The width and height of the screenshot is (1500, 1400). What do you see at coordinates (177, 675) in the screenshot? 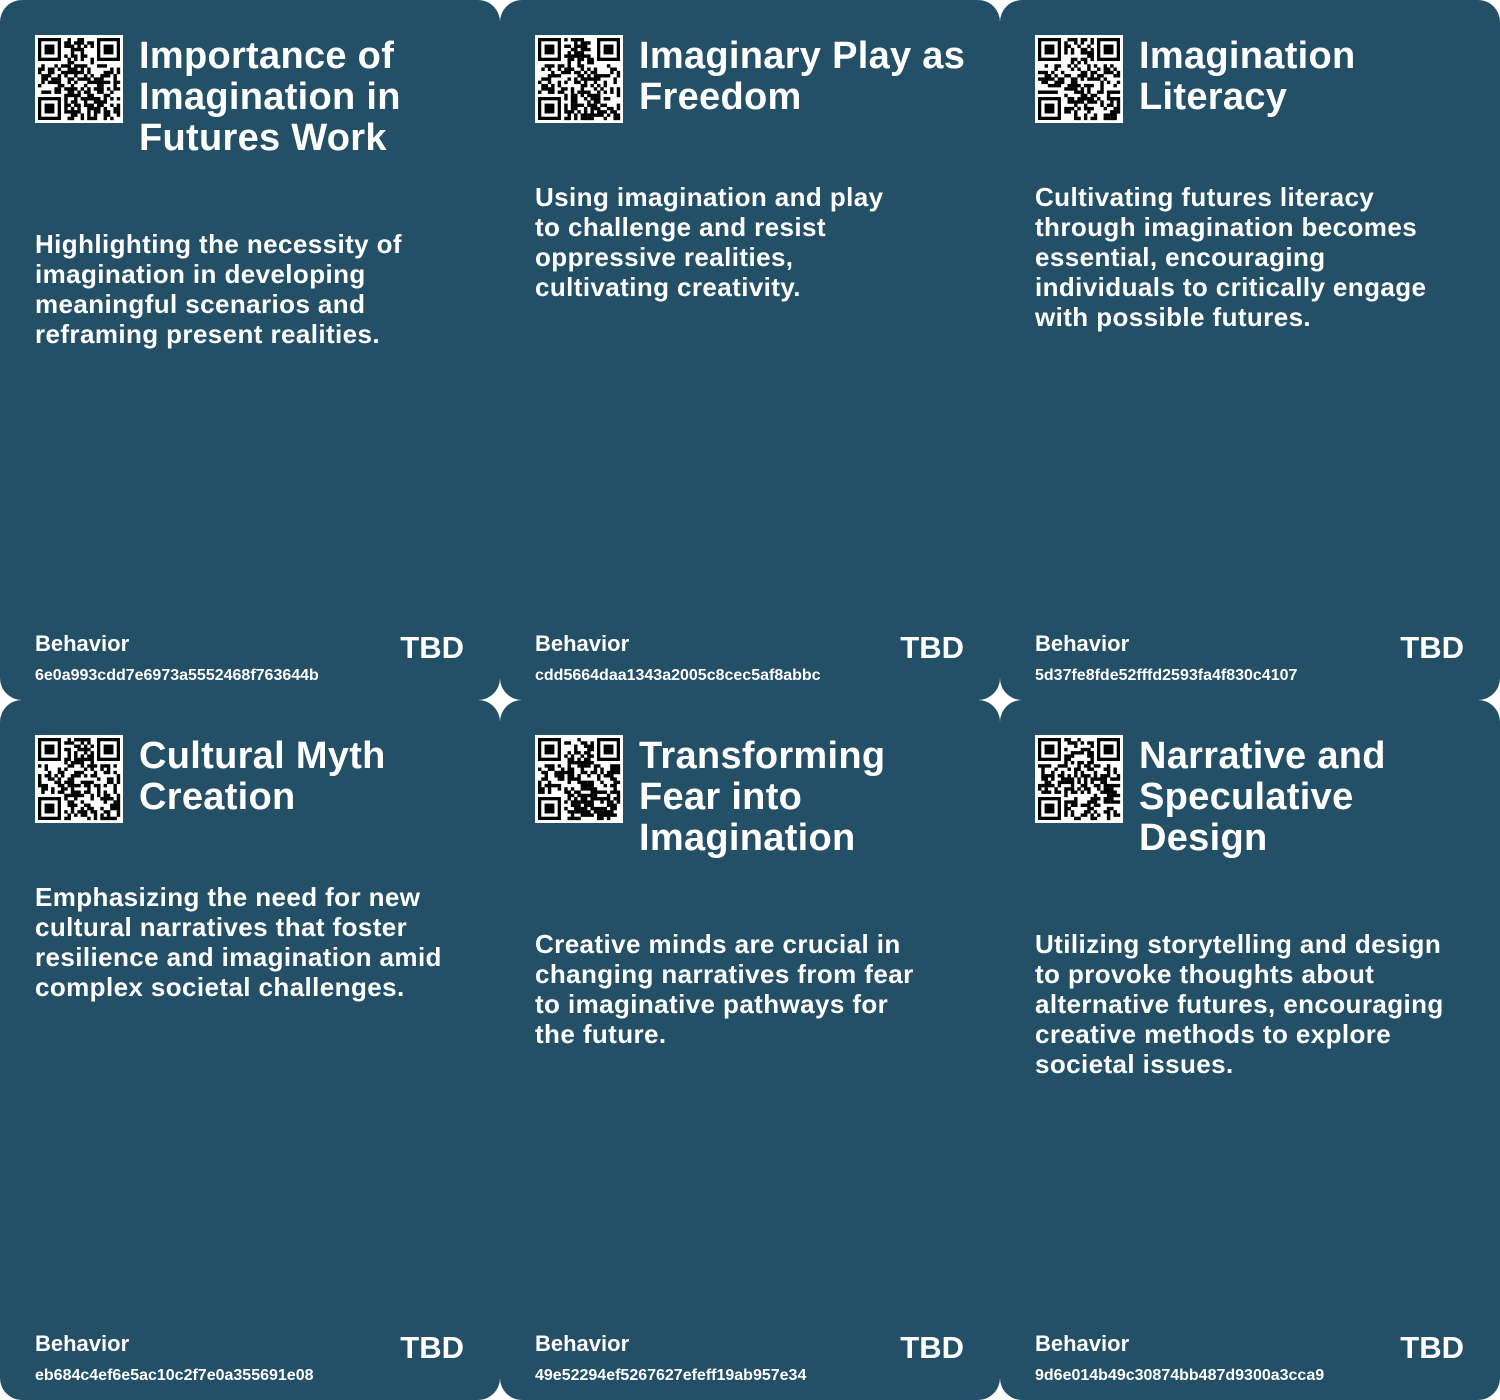
I see `card-id: 6e0a993cdd7e6973a5552468f763644b` at bounding box center [177, 675].